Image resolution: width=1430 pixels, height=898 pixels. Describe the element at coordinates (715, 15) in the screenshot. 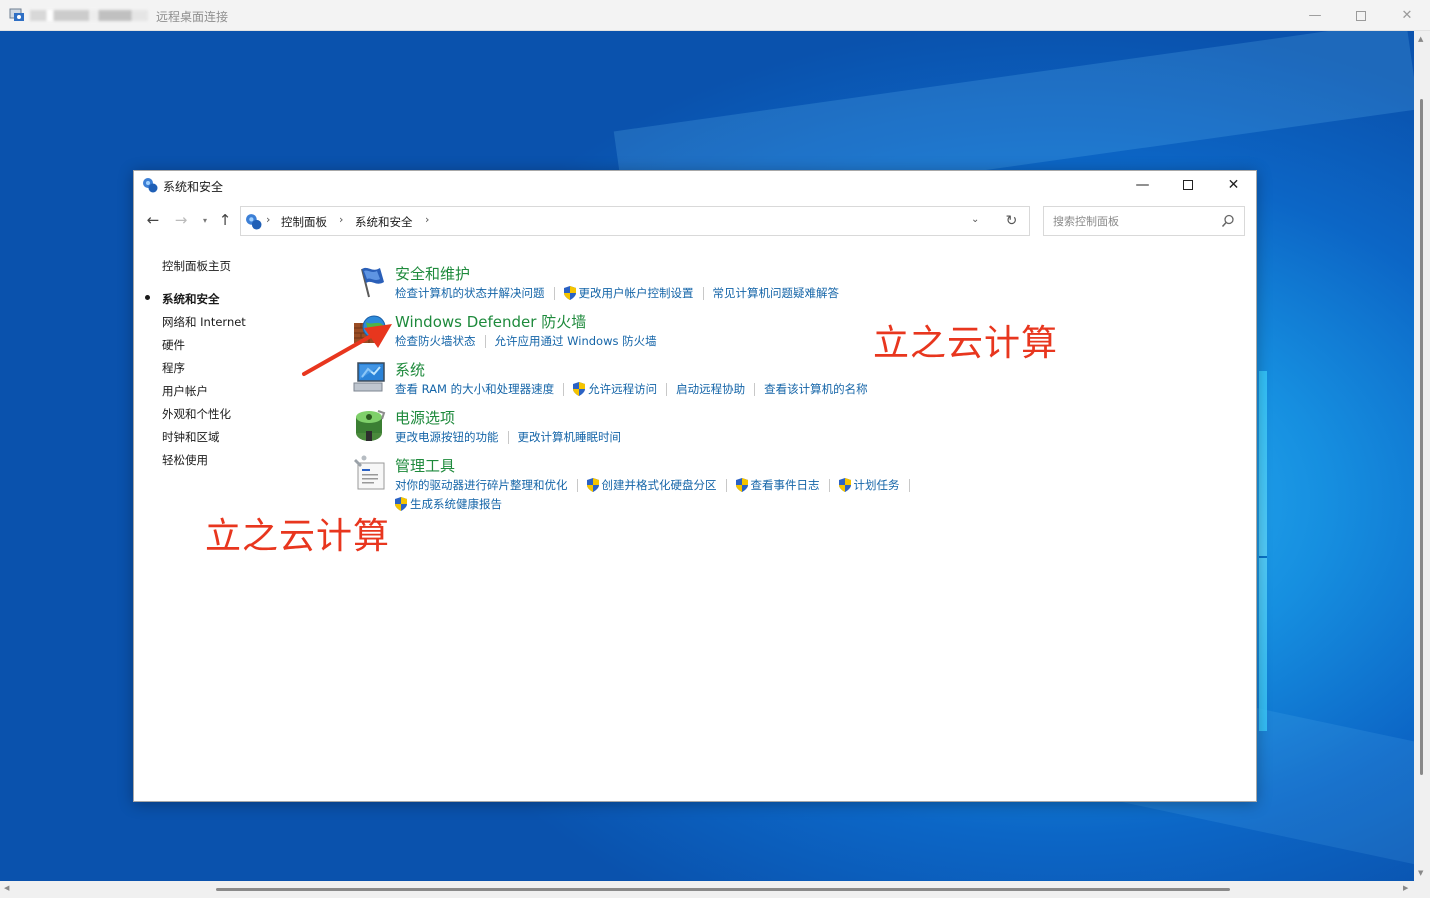

I see `rdp-titlebar: 远程桌面连接 — ✕` at that location.